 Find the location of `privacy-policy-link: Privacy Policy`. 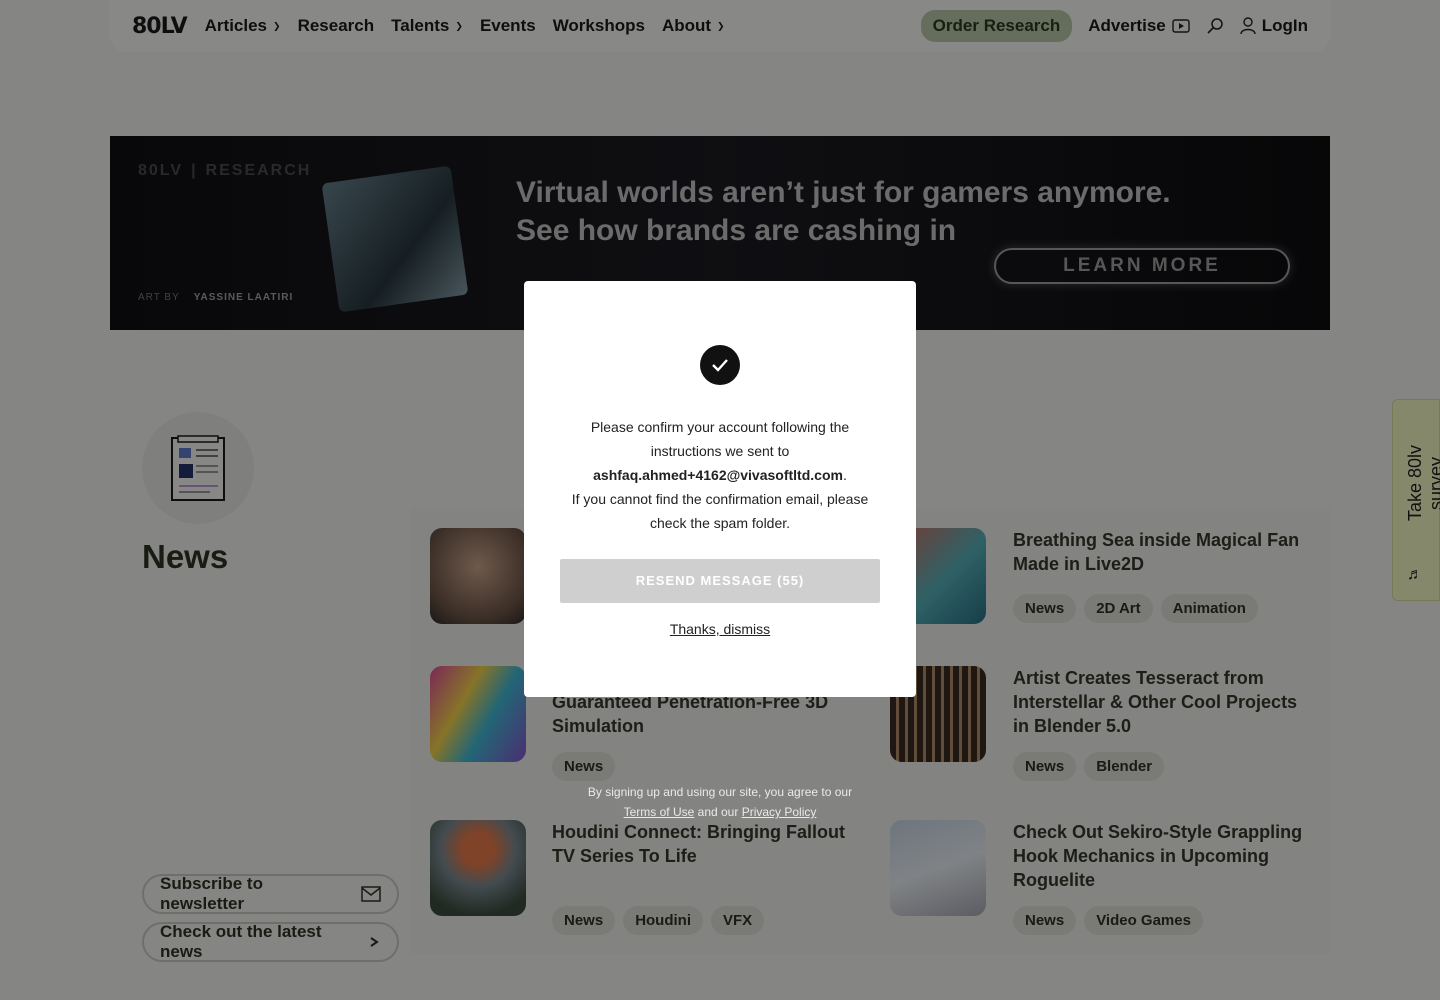

privacy-policy-link: Privacy Policy is located at coordinates (779, 812).